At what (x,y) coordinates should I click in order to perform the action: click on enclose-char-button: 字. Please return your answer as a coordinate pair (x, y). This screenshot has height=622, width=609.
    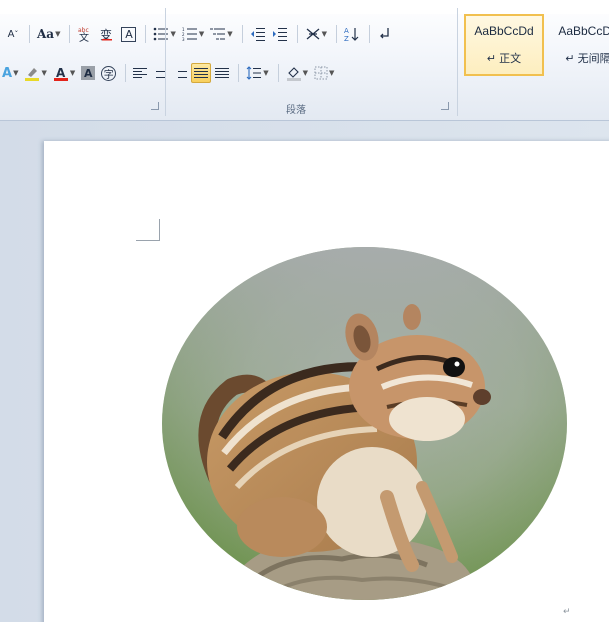
    Looking at the image, I should click on (108, 73).